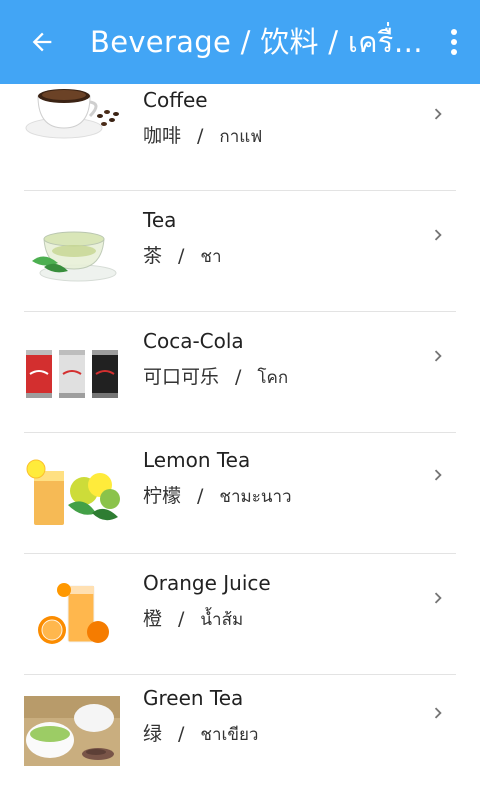 The width and height of the screenshot is (480, 800). Describe the element at coordinates (175, 100) in the screenshot. I see `item-name: Coffee` at that location.